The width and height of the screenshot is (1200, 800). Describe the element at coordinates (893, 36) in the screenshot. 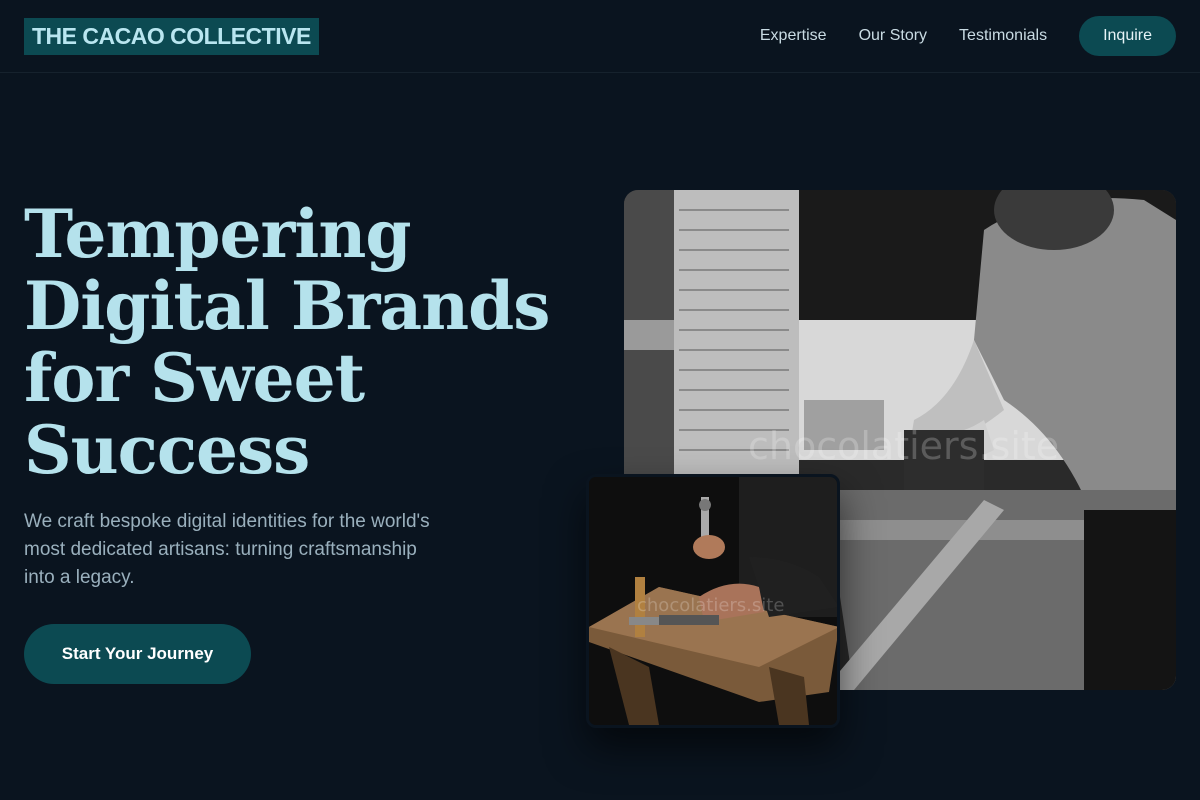

I see `nav-link-our-story: Our Story` at that location.